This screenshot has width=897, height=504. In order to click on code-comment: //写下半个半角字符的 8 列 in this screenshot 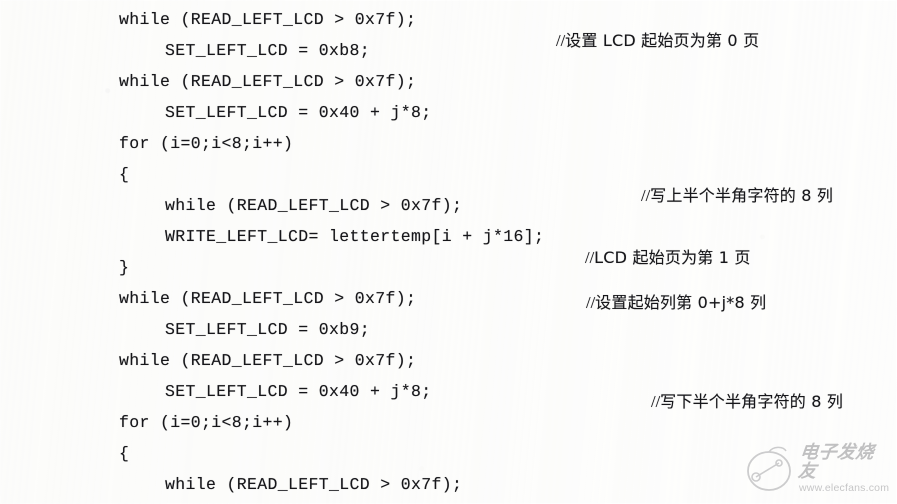, I will do `click(747, 402)`.